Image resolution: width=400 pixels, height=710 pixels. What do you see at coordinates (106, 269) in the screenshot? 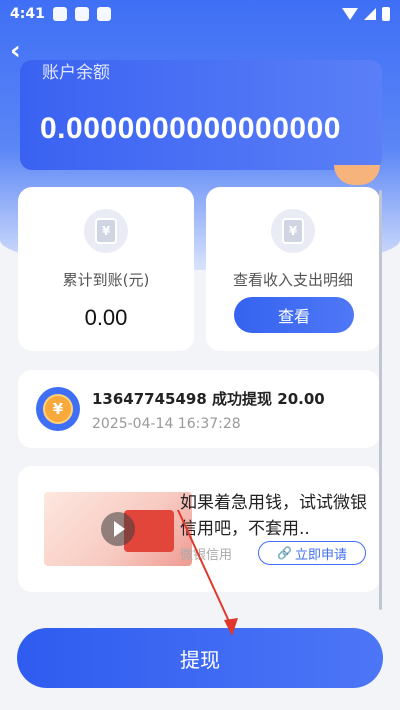
I see `cumulative-card: ¥ 累计到账(元) 0.00` at bounding box center [106, 269].